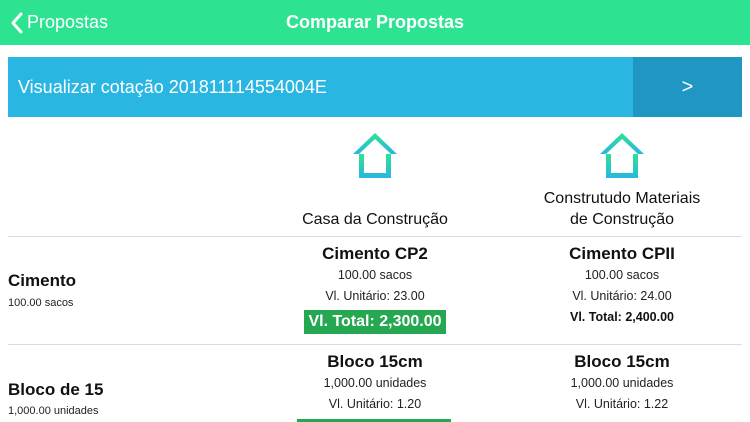 The height and width of the screenshot is (422, 750). I want to click on supplier-header-casa: Casa da Construção, so click(375, 180).